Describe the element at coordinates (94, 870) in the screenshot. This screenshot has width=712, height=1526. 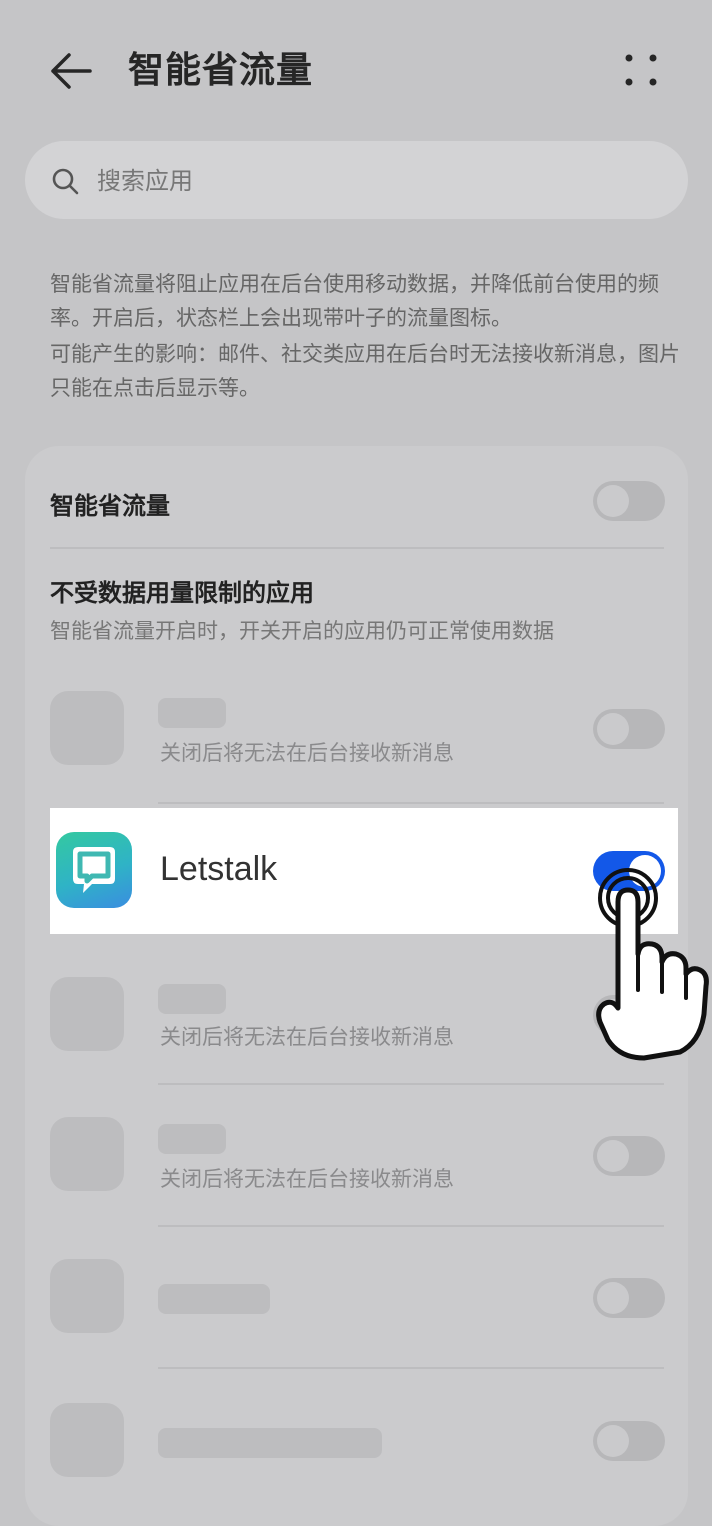
I see `letstalk-app-icon` at that location.